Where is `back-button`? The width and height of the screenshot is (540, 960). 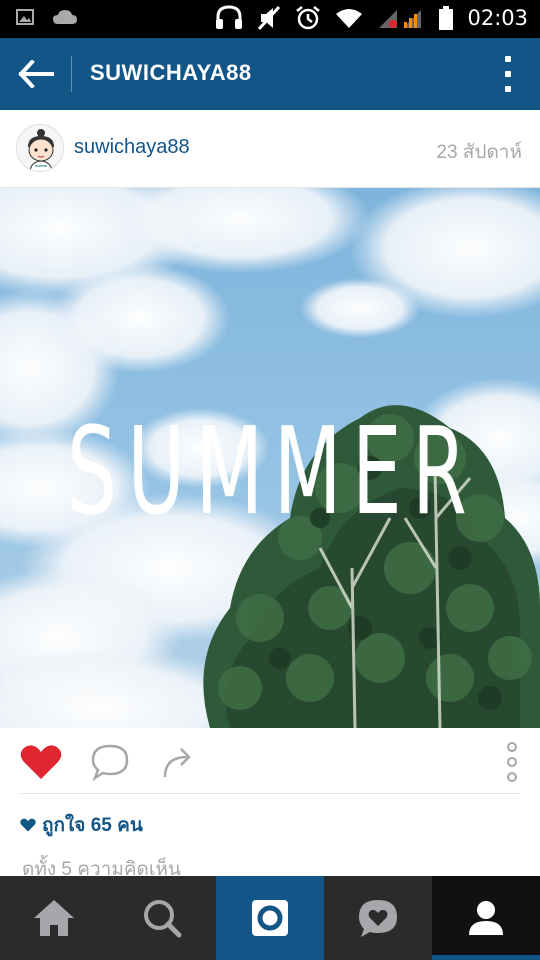
back-button is located at coordinates (36, 74).